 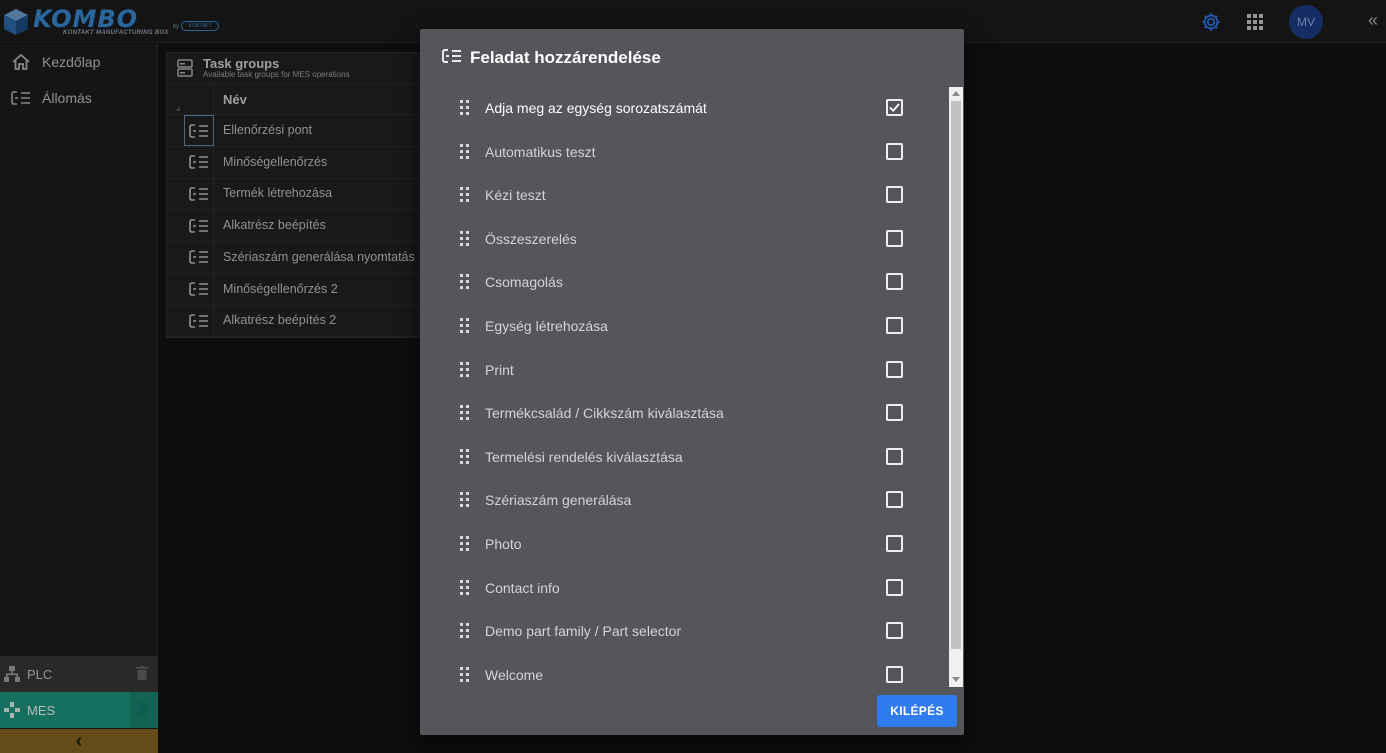 I want to click on list-item: Egység létrehozása, so click(x=684, y=325).